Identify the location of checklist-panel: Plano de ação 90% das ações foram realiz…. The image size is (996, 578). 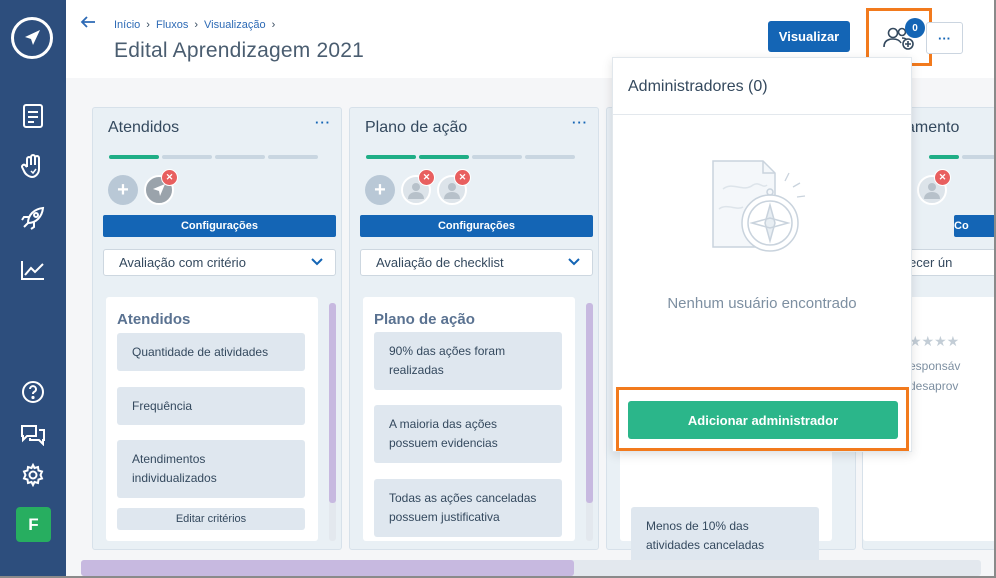
(469, 419).